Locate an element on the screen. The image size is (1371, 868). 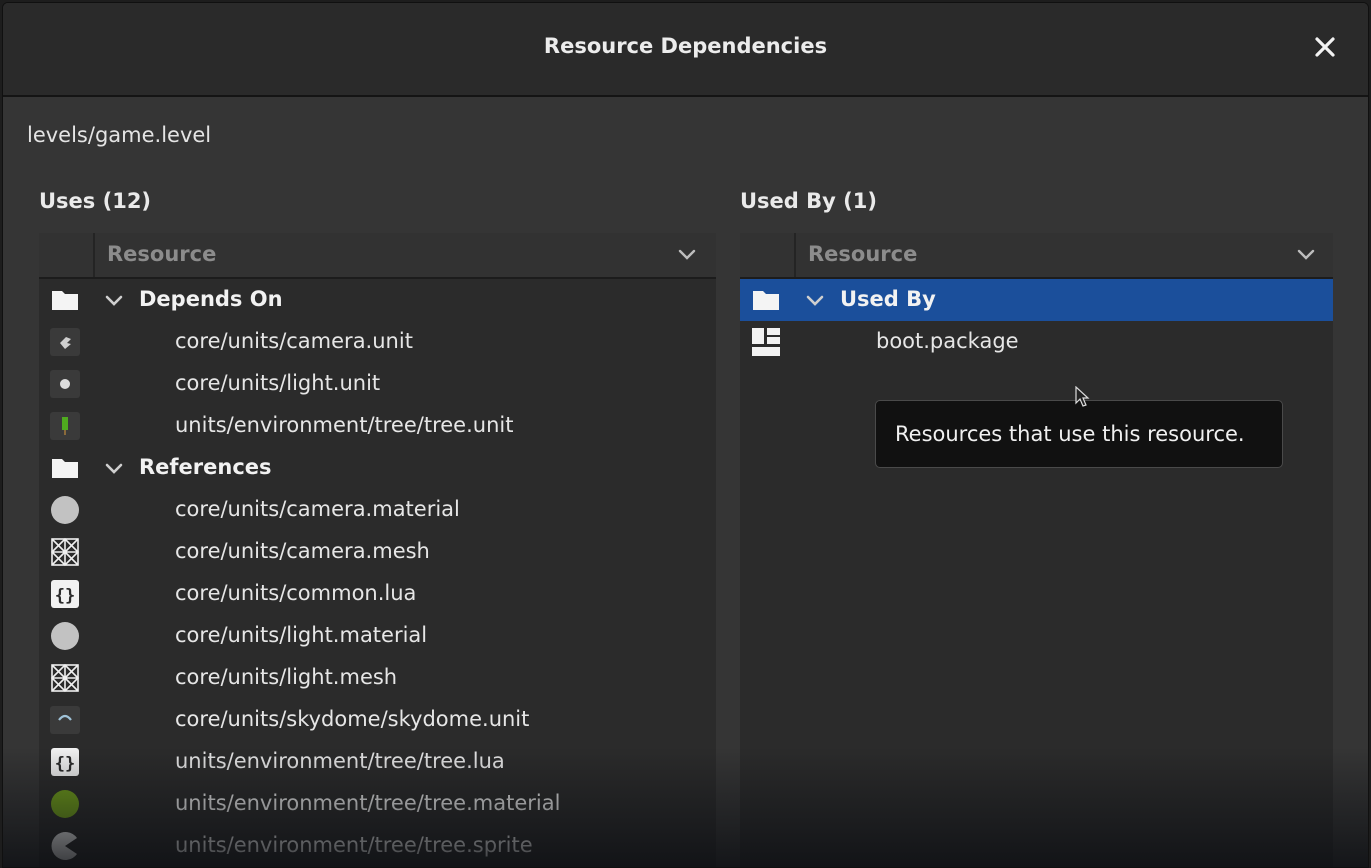
tree-item-row: core/units/light.material is located at coordinates (377, 636).